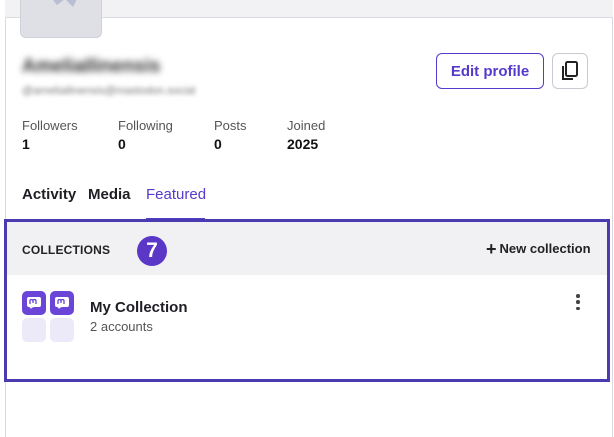 Image resolution: width=614 pixels, height=437 pixels. I want to click on tab-featured: Featured, so click(176, 194).